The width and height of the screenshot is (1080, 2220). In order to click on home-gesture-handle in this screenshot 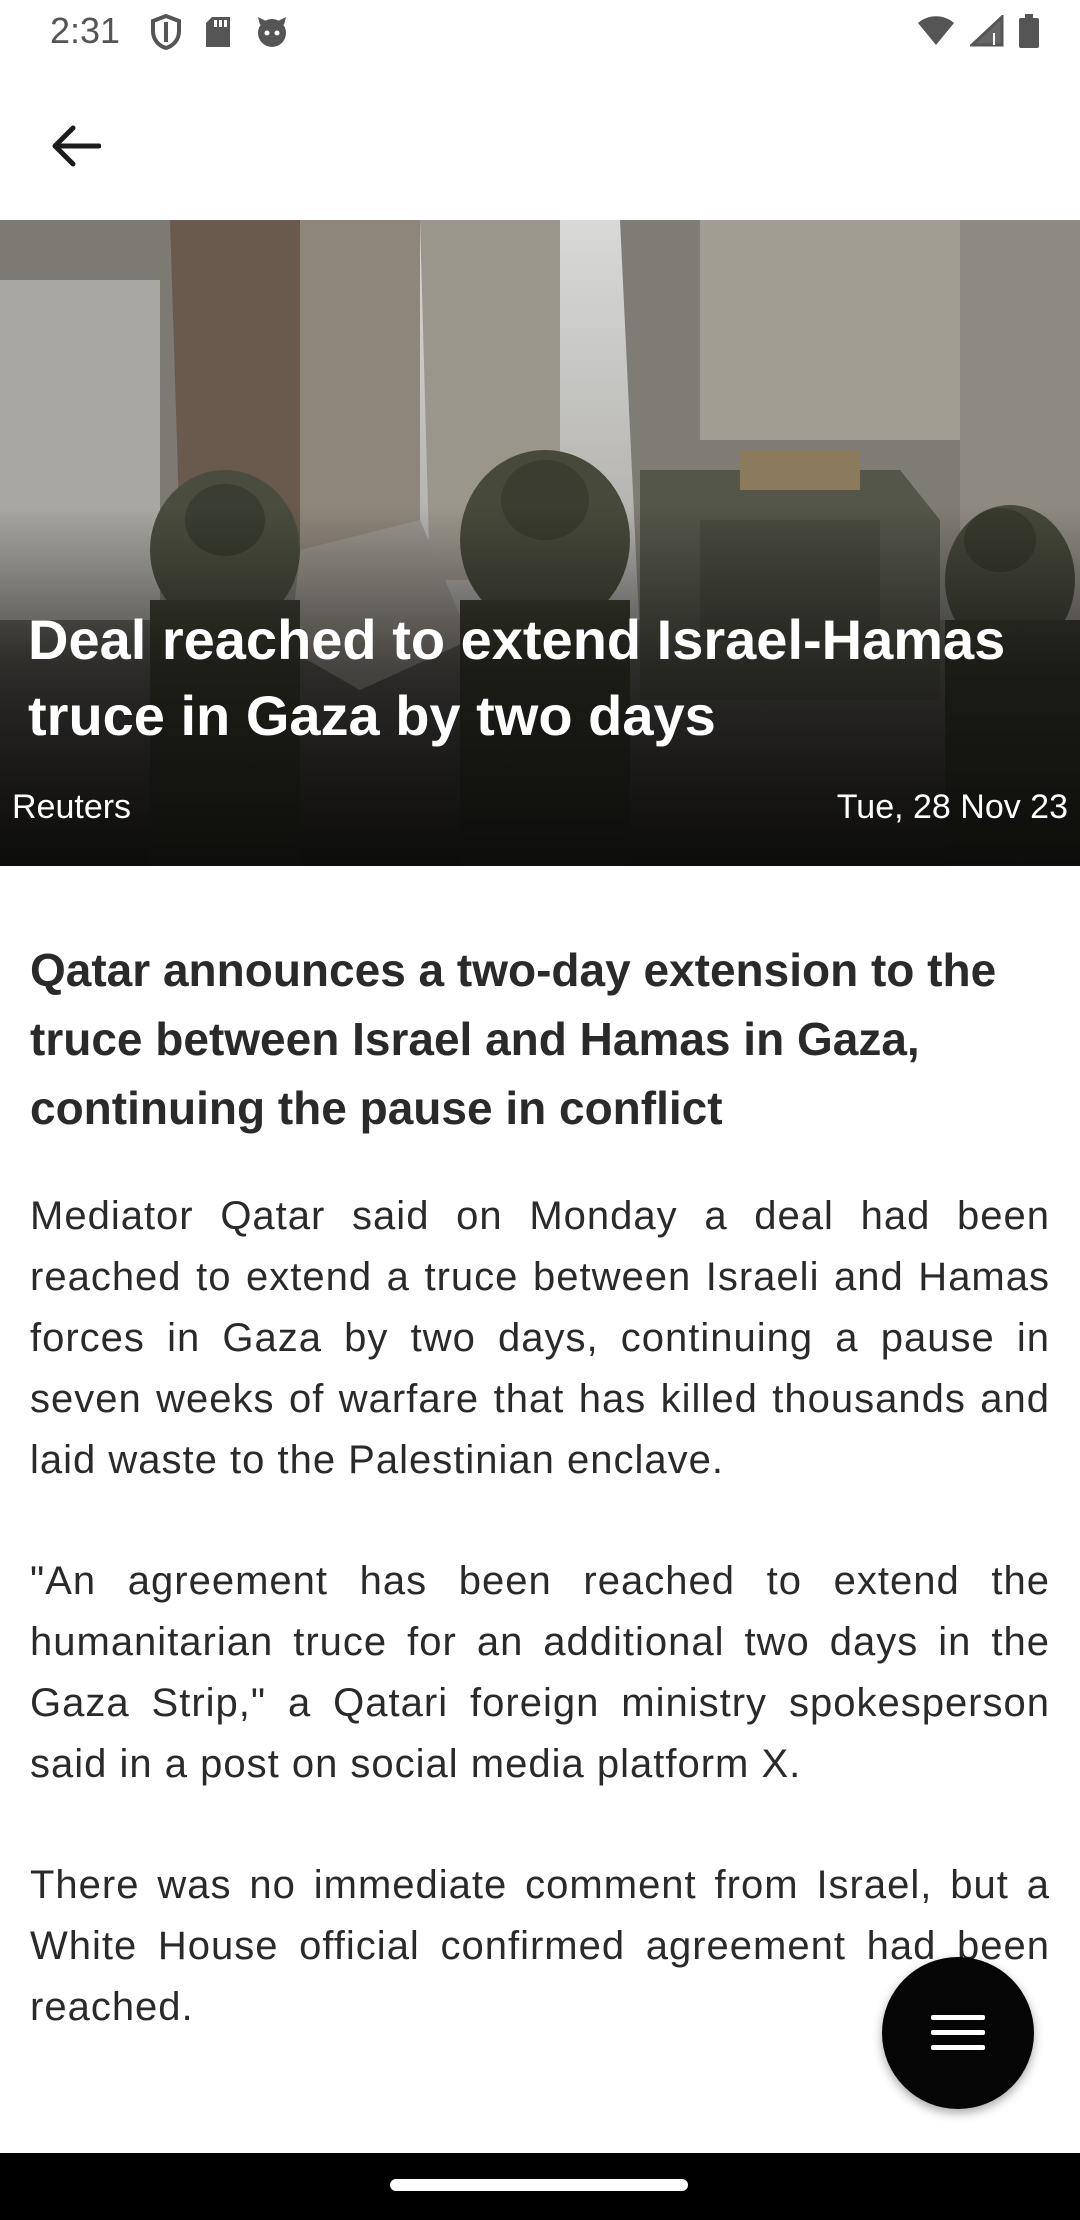, I will do `click(539, 2185)`.